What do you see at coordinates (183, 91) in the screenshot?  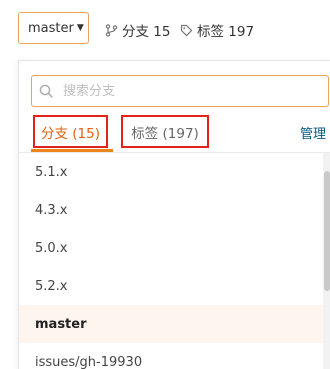 I see `branch-search-input` at bounding box center [183, 91].